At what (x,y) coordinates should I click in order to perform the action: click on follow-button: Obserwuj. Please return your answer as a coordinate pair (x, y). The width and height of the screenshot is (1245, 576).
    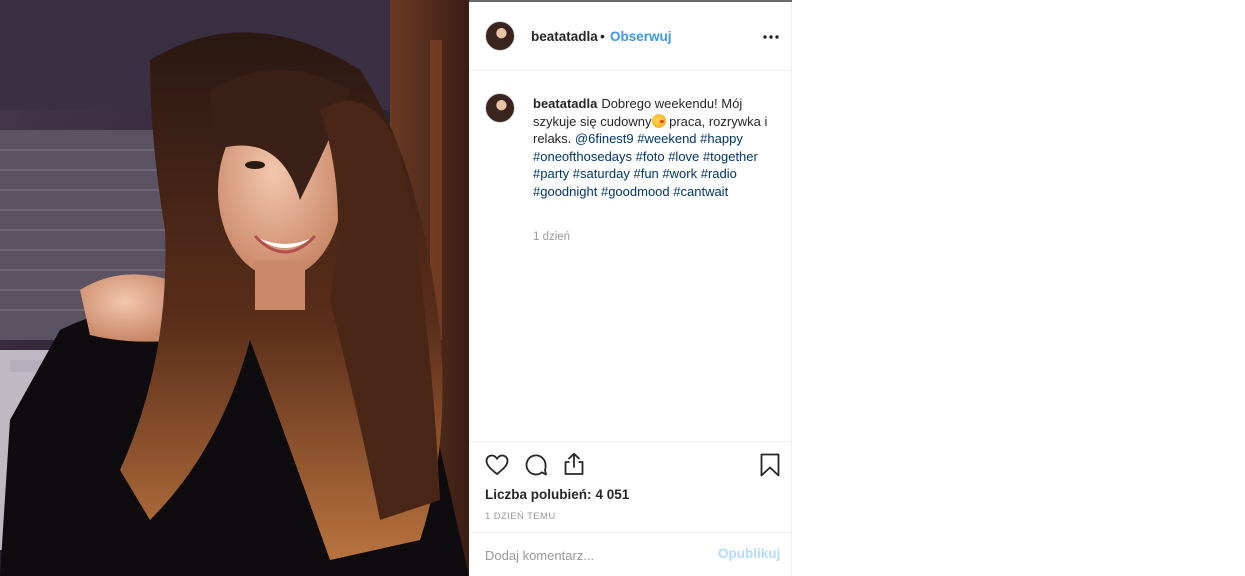
    Looking at the image, I should click on (641, 36).